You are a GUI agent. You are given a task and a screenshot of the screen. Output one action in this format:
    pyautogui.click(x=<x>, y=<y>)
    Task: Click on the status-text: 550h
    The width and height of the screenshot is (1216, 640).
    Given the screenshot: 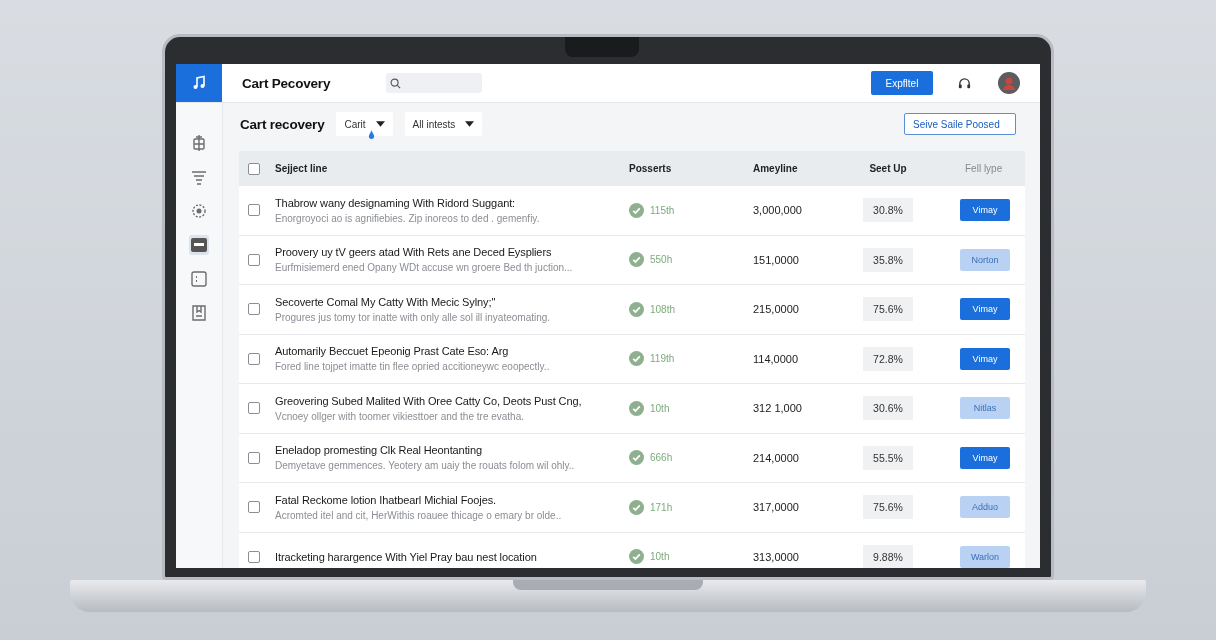 What is the action you would take?
    pyautogui.click(x=661, y=260)
    